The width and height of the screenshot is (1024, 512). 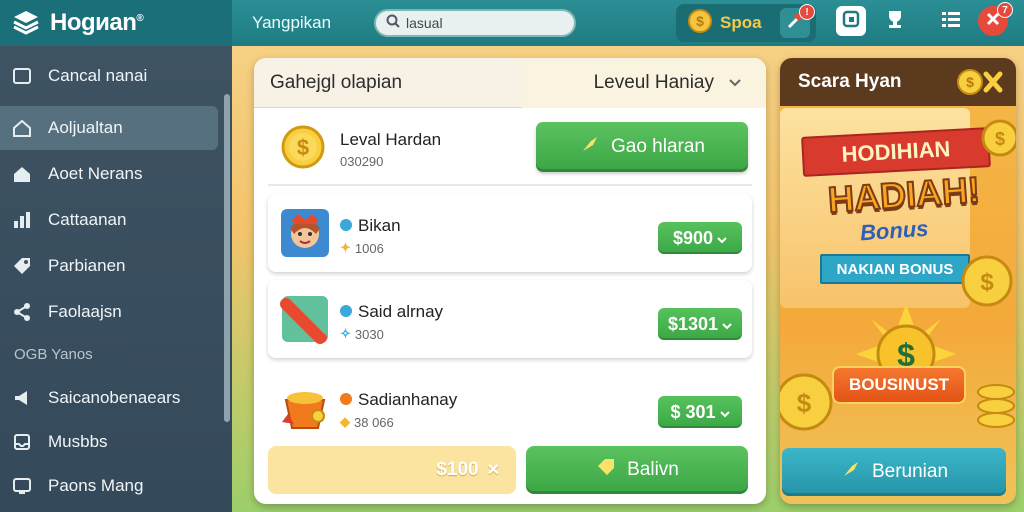 What do you see at coordinates (369, 248) in the screenshot?
I see `item-sub-text: 1006` at bounding box center [369, 248].